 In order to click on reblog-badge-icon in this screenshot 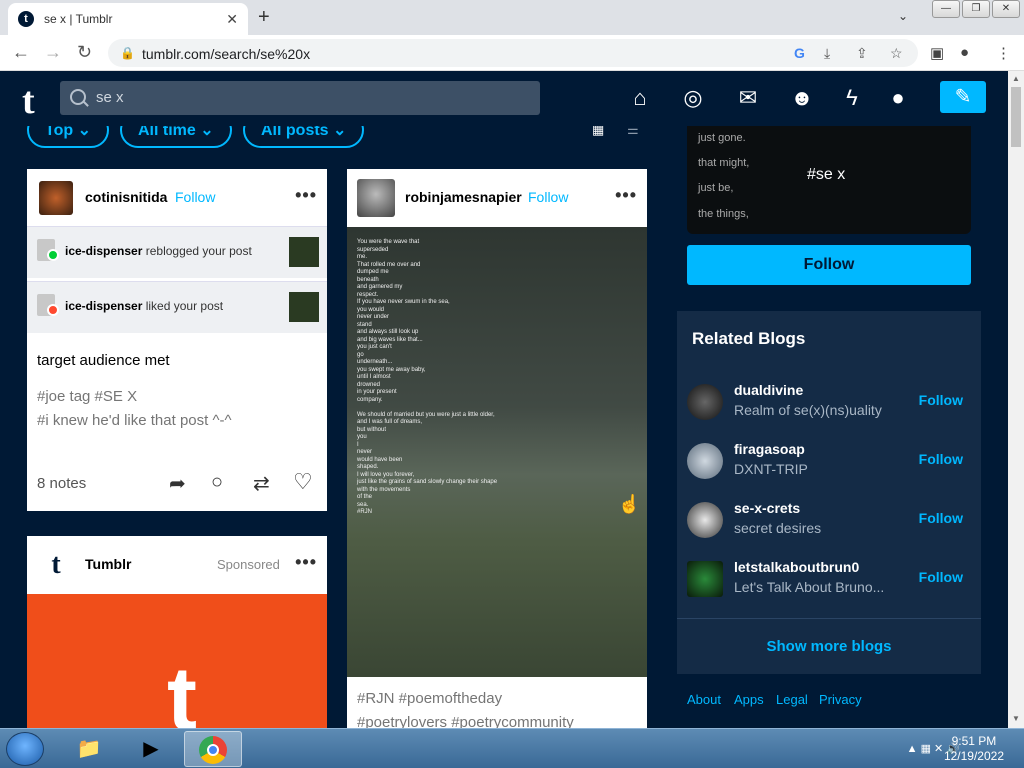, I will do `click(53, 255)`.